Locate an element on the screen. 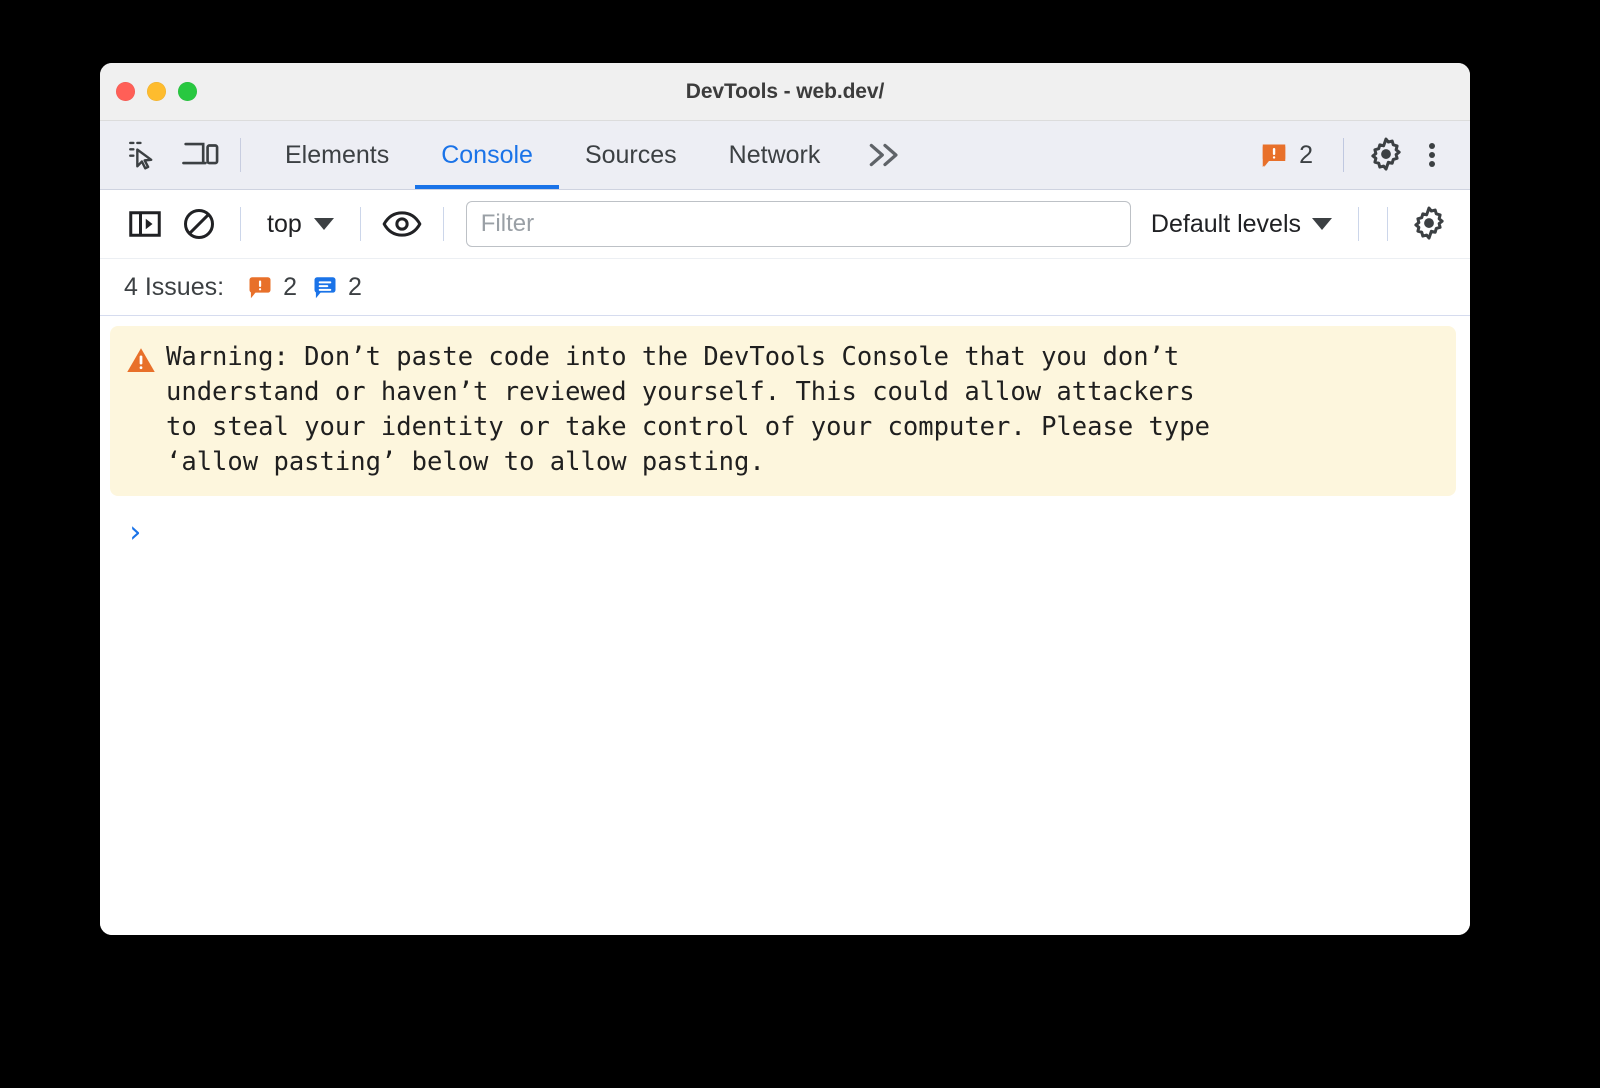  inspect-element-icon is located at coordinates (141, 155).